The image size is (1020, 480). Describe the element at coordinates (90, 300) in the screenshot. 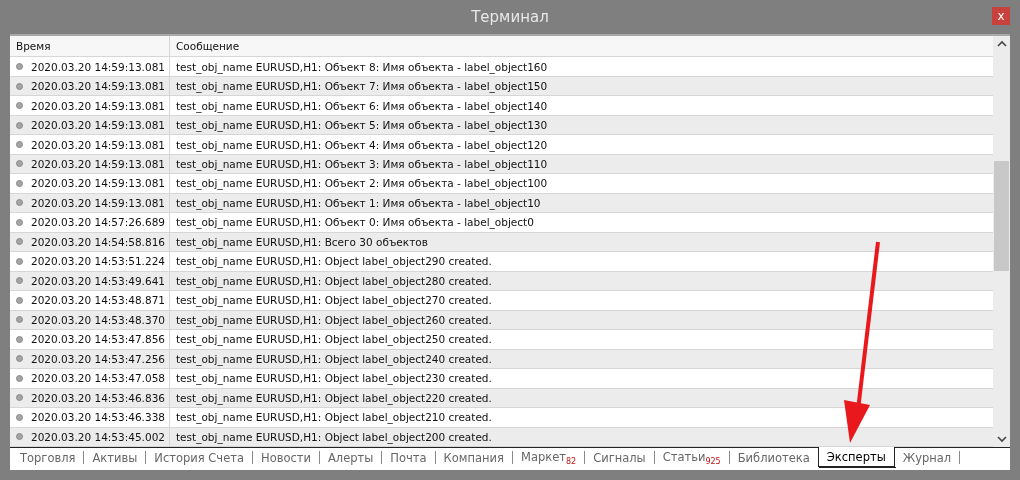

I see `time-cell: 2020.03.20 14:53:48.871` at that location.